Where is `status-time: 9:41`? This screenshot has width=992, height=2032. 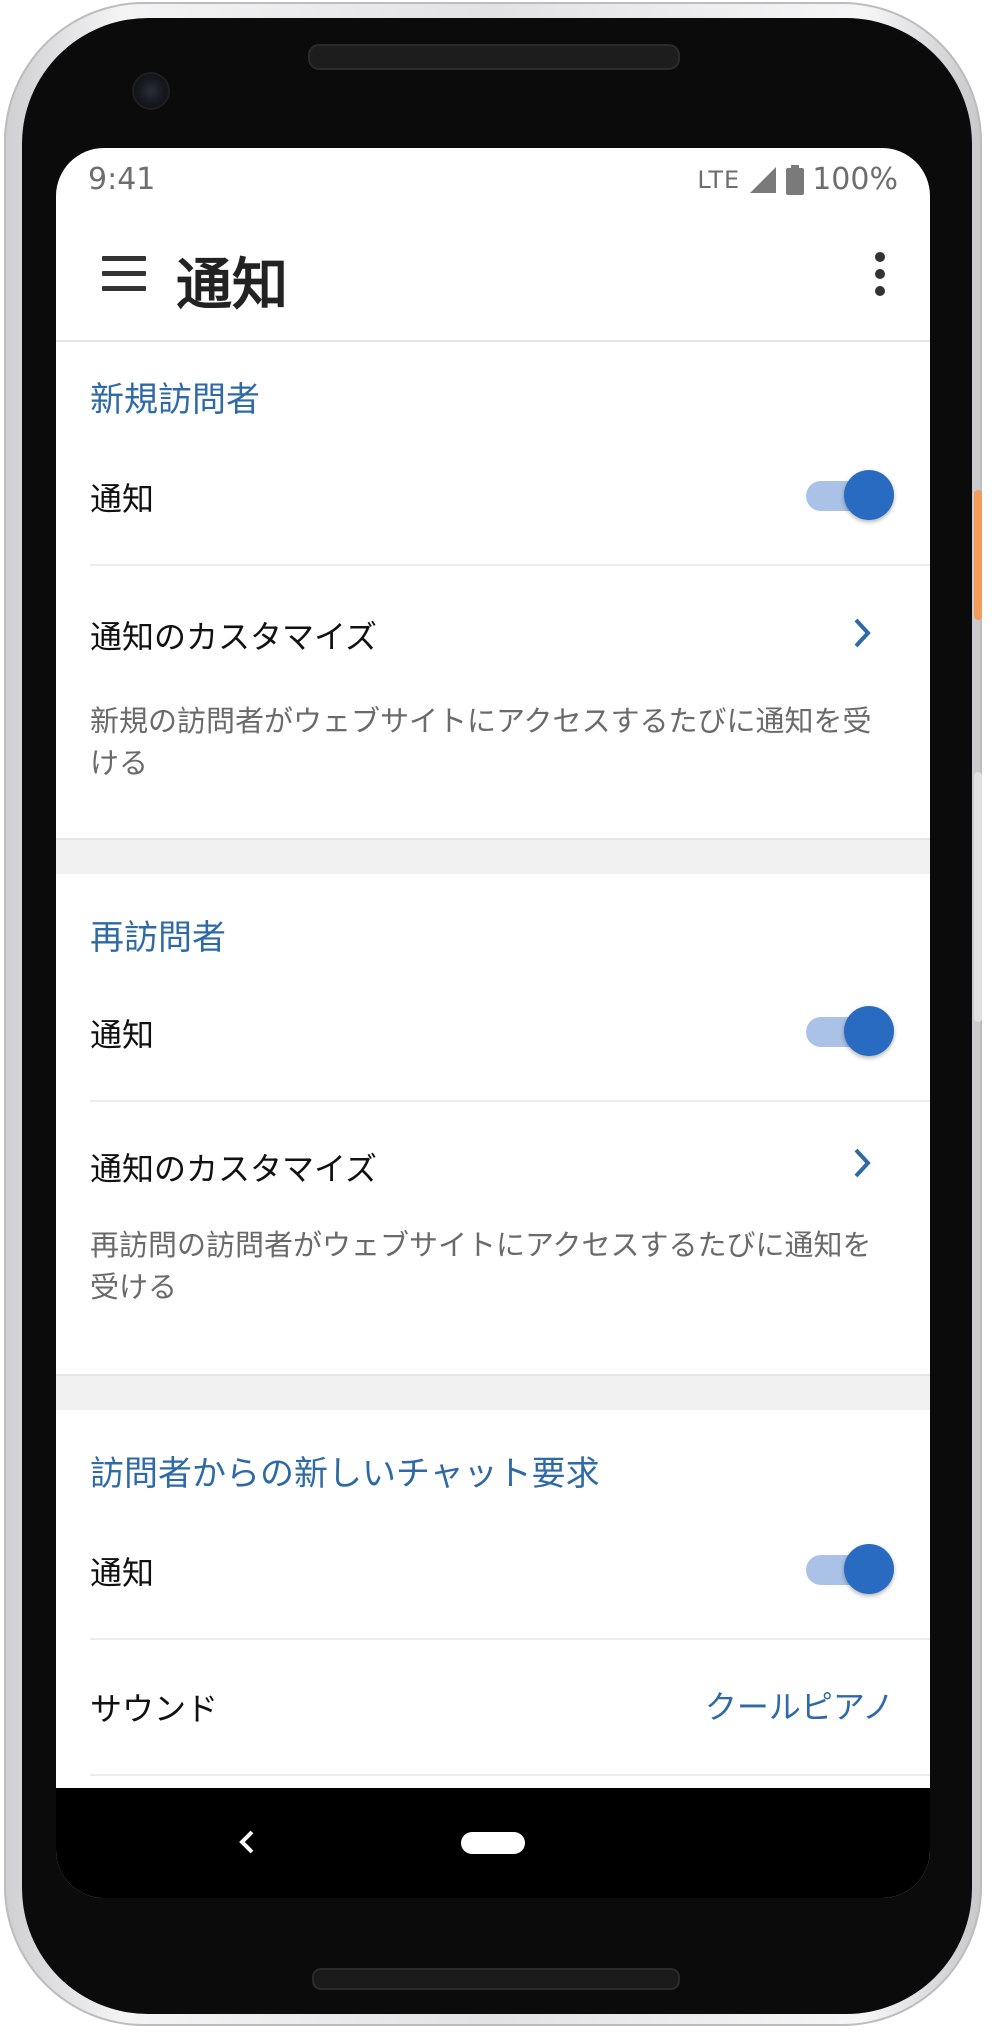
status-time: 9:41 is located at coordinates (122, 179).